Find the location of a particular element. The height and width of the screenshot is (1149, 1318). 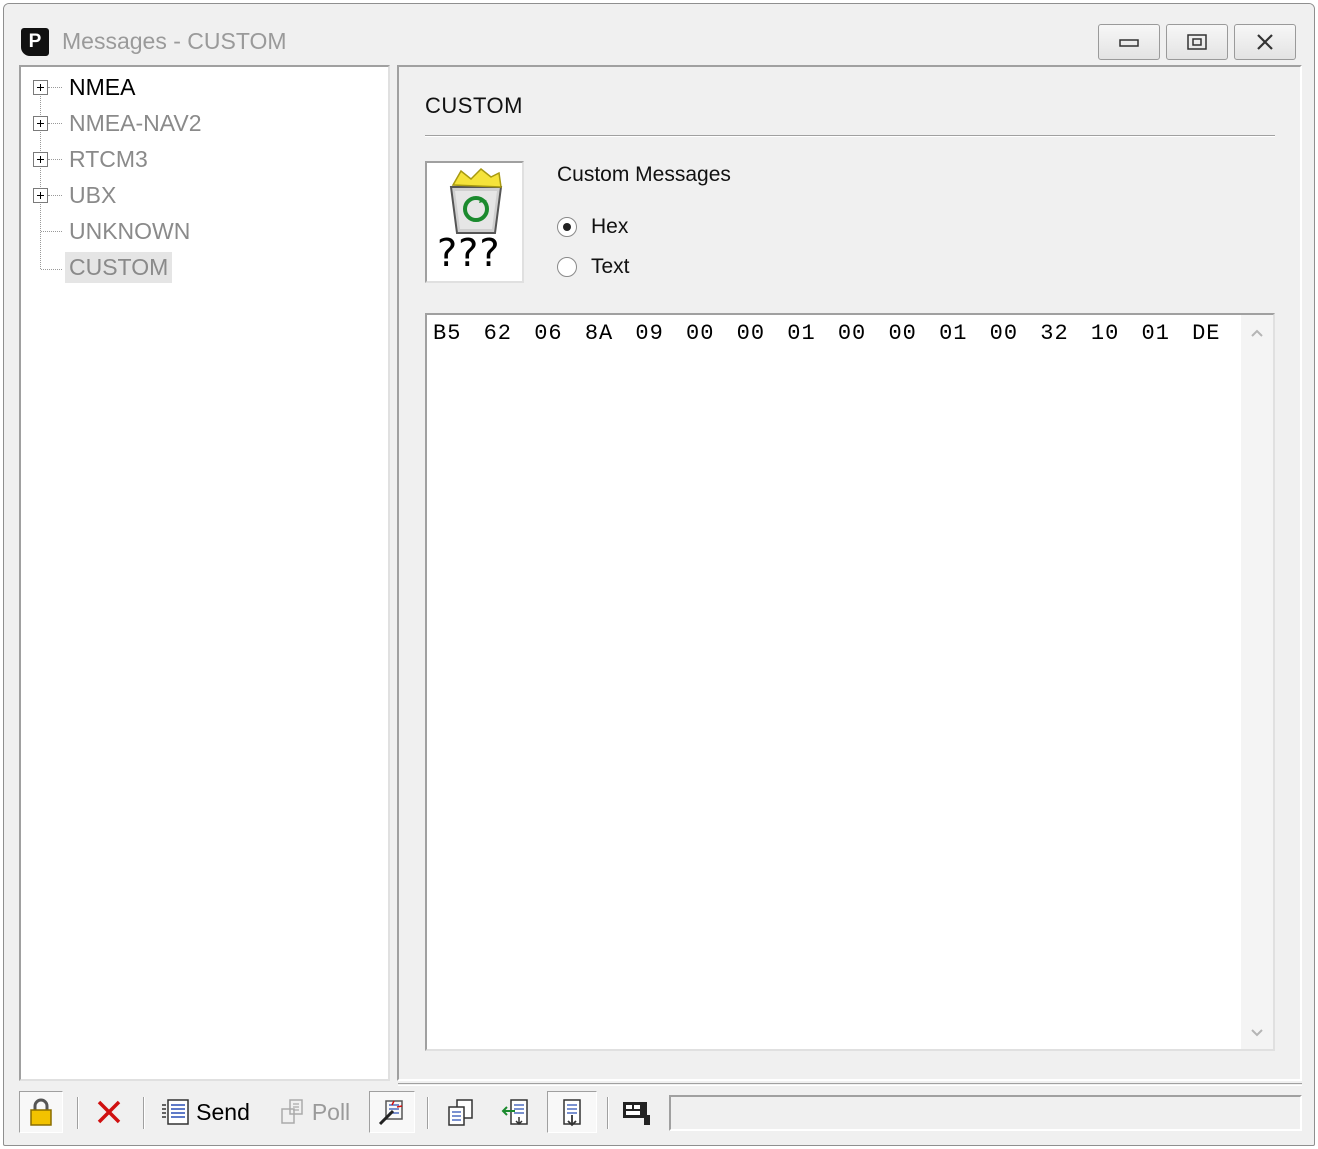

record-icon is located at coordinates (636, 1113).